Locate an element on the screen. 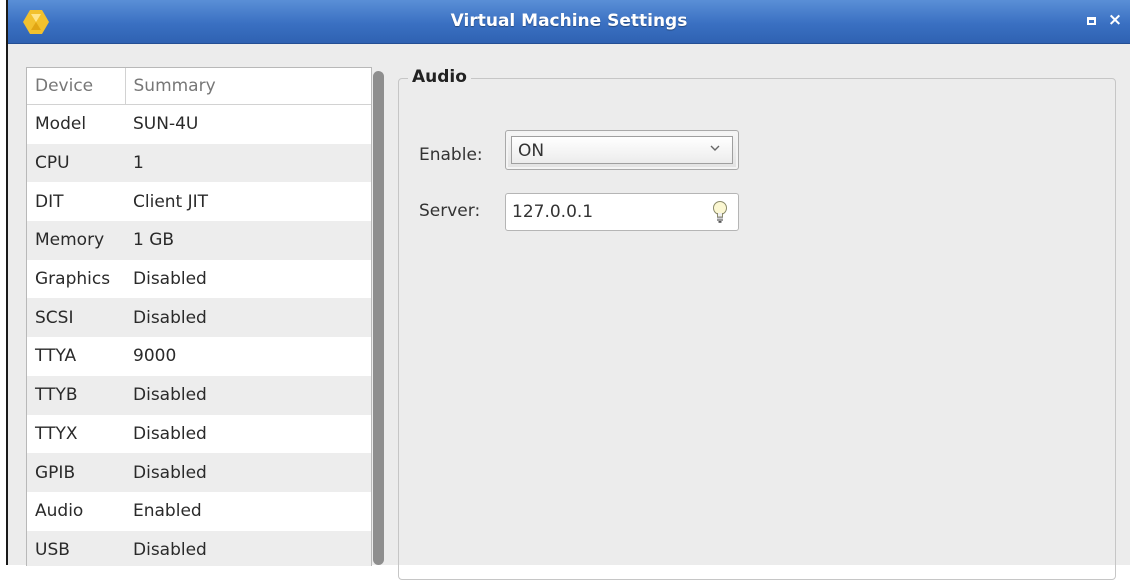  maximize-icon is located at coordinates (1091, 21).